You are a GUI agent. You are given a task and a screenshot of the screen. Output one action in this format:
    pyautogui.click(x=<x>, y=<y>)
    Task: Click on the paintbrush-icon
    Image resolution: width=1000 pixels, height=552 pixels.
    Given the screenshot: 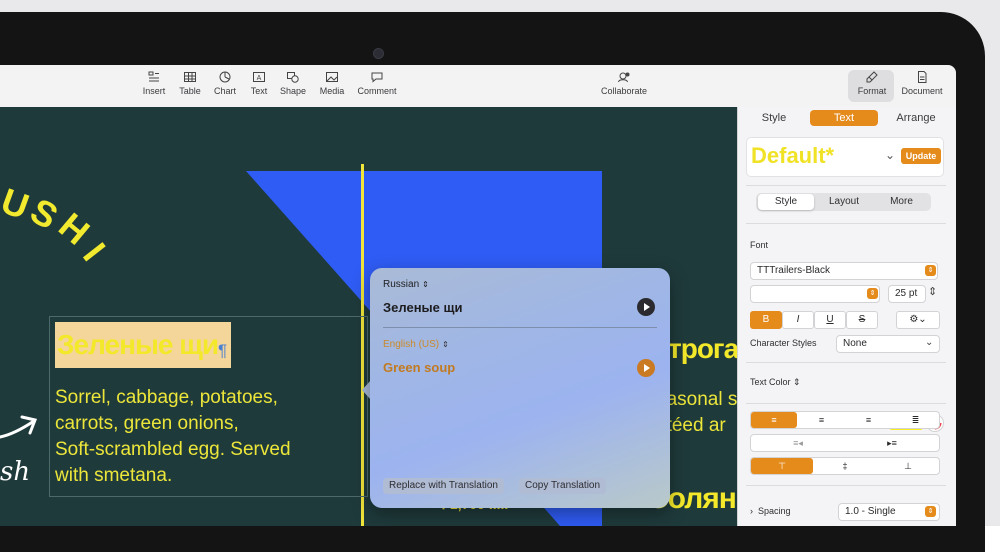 What is the action you would take?
    pyautogui.click(x=872, y=77)
    